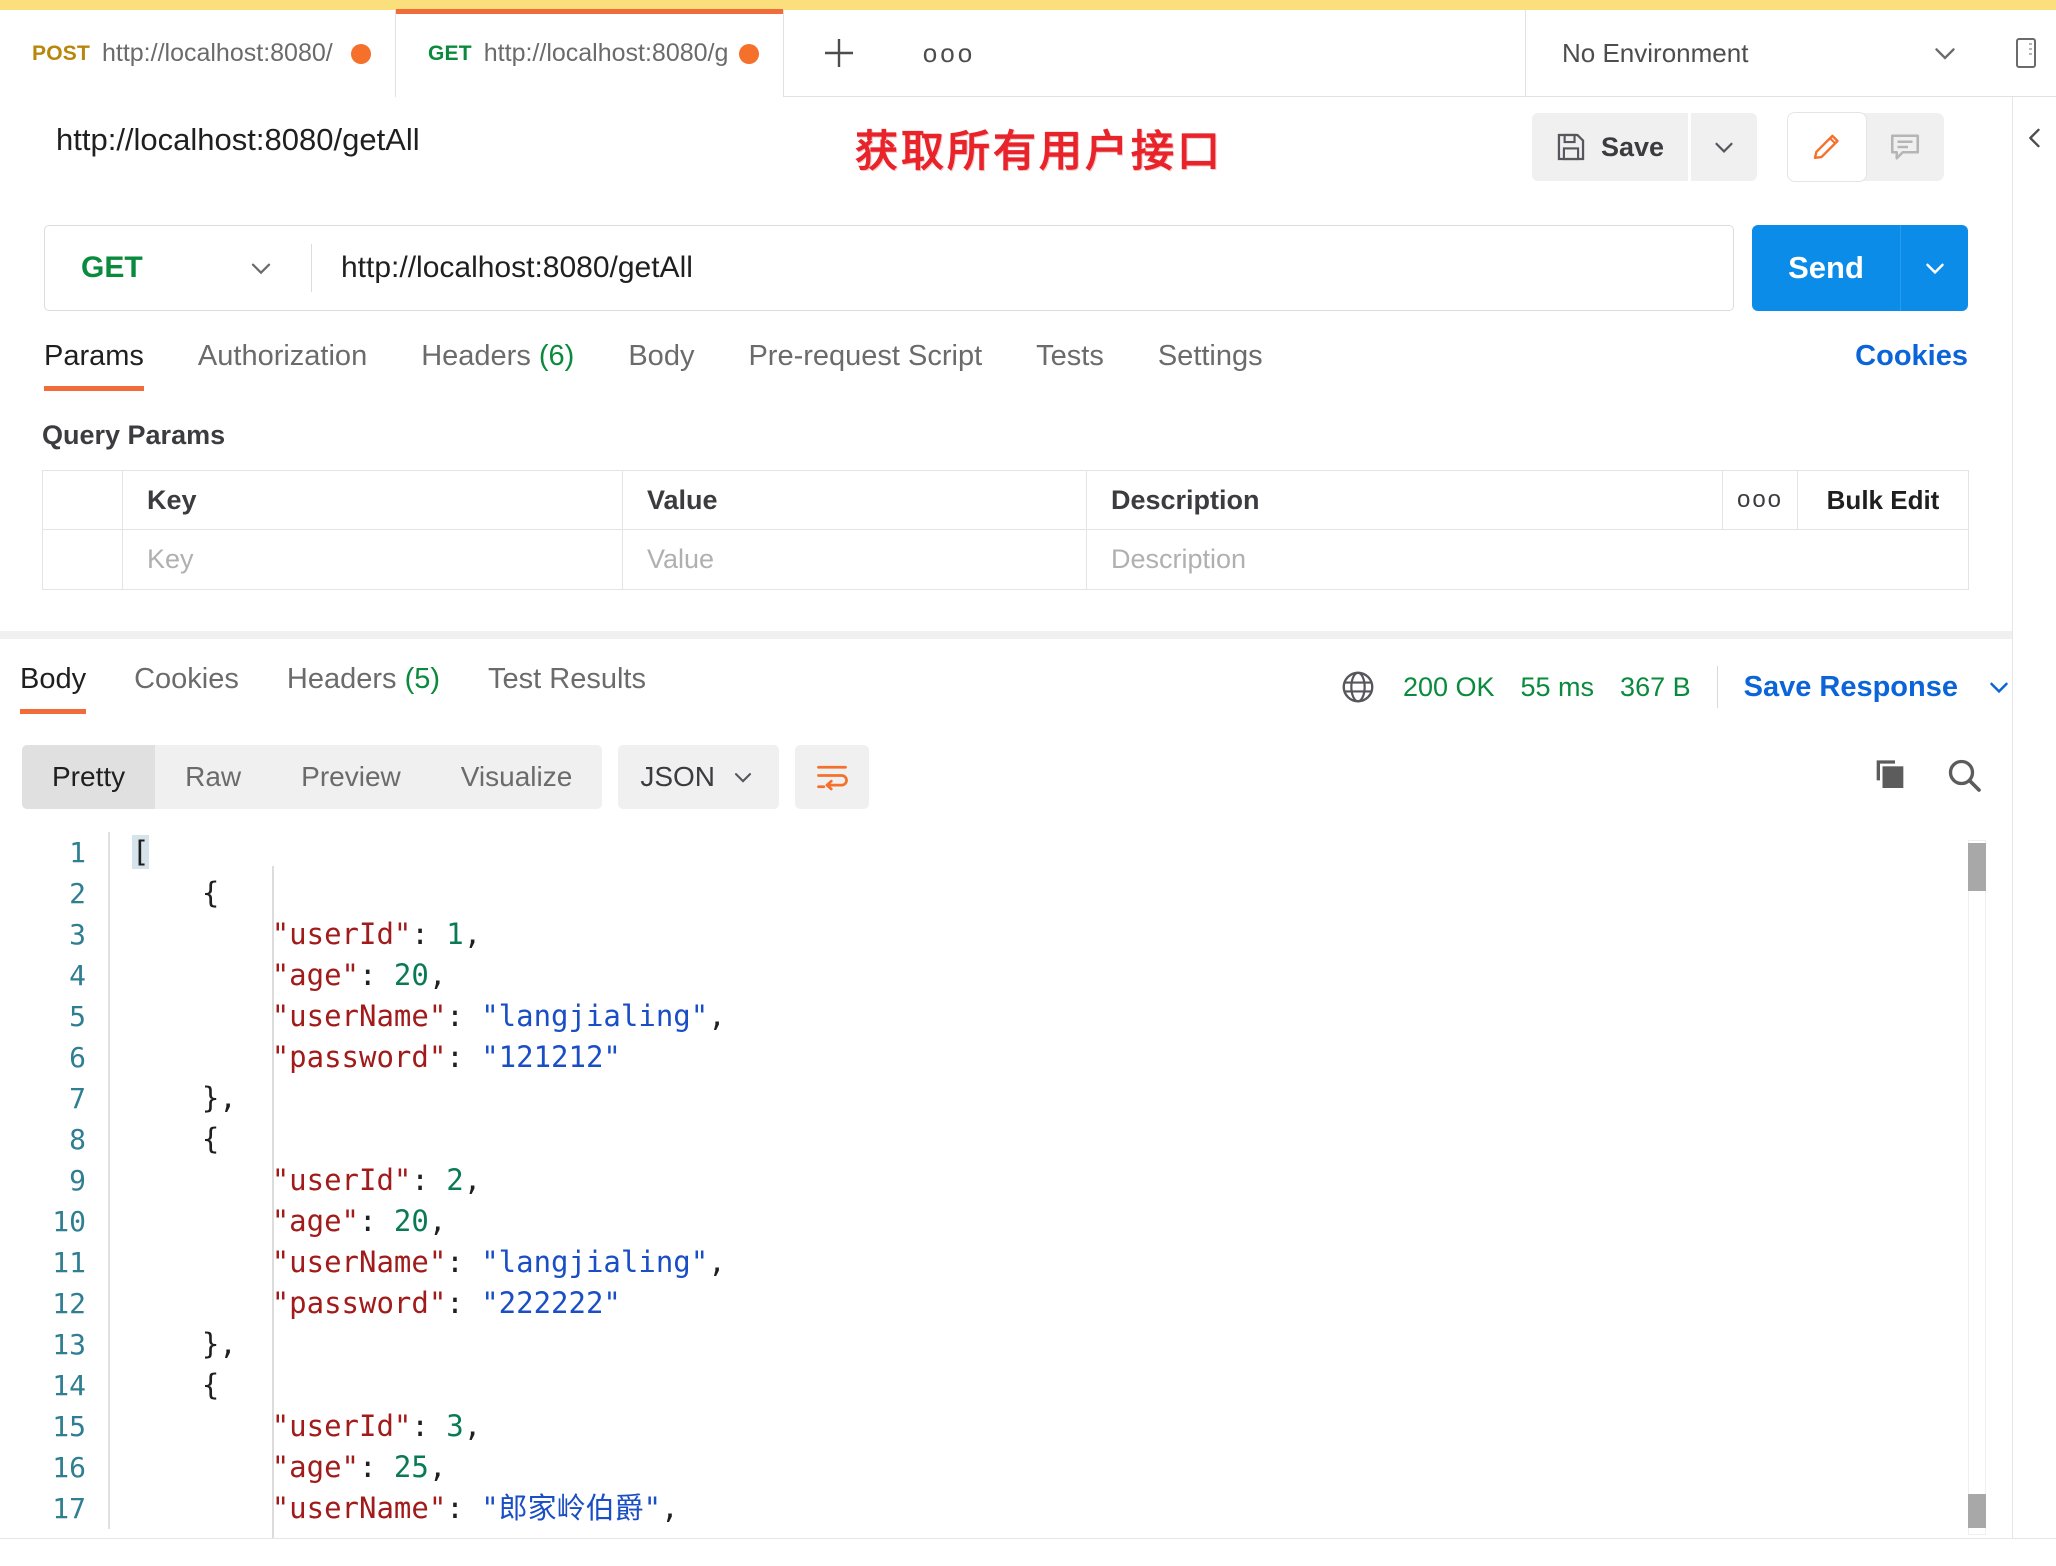  Describe the element at coordinates (551, 1057) in the screenshot. I see `code-token: "121212"` at that location.